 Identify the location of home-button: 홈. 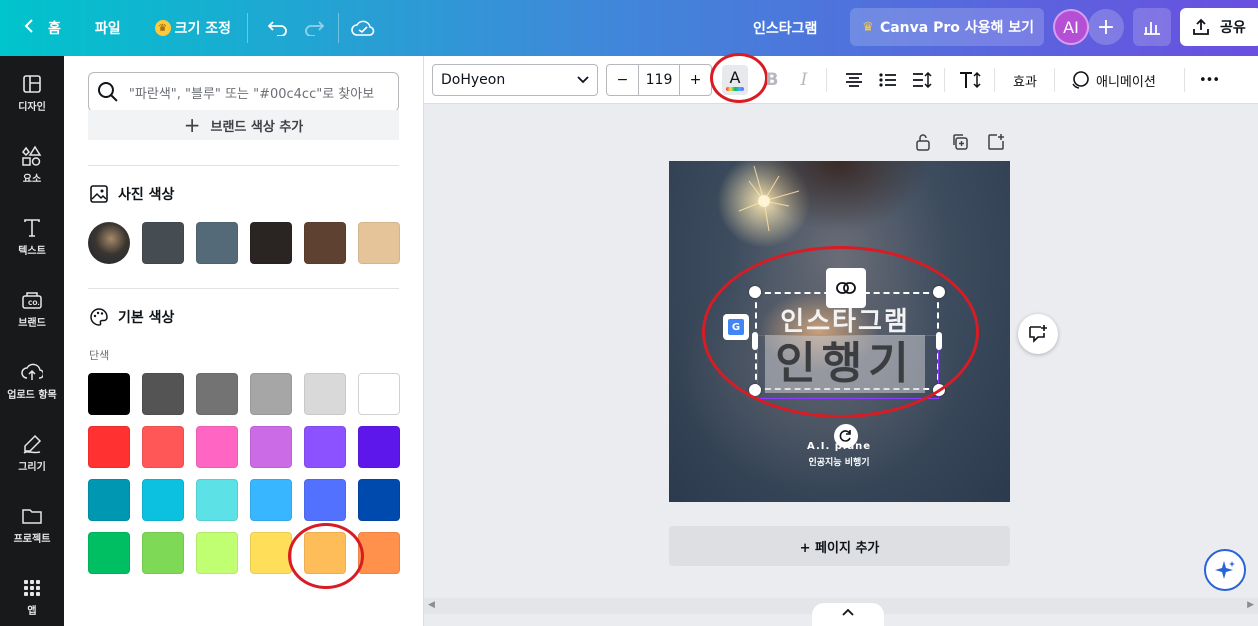
(42, 28).